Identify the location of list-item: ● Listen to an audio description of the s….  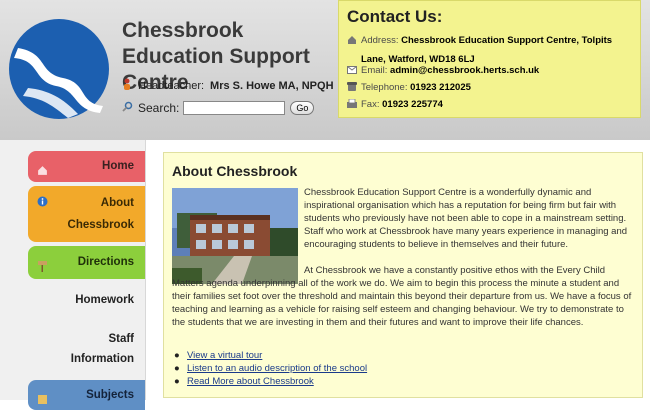
(270, 368).